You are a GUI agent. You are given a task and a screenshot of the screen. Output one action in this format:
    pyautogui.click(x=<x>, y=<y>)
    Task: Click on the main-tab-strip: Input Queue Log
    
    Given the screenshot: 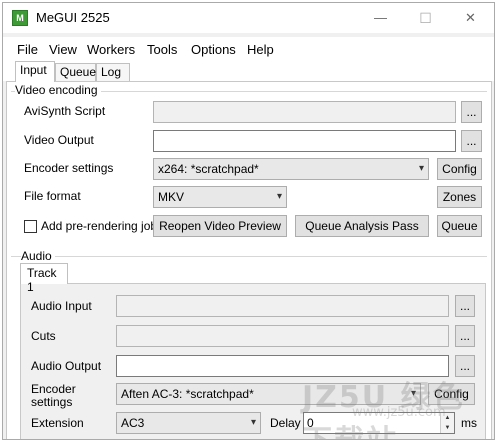 What is the action you would take?
    pyautogui.click(x=248, y=71)
    